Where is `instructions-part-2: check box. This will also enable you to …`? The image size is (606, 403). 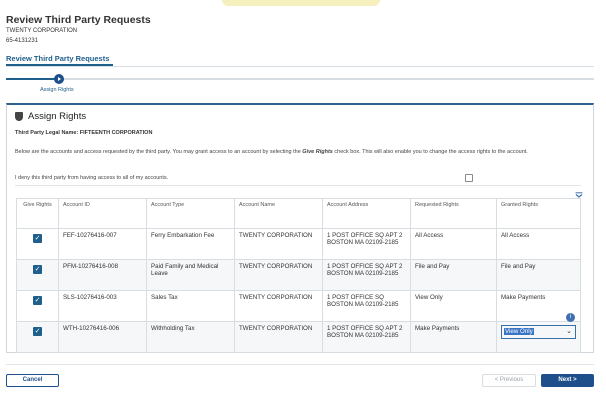 instructions-part-2: check box. This will also enable you to … is located at coordinates (430, 152).